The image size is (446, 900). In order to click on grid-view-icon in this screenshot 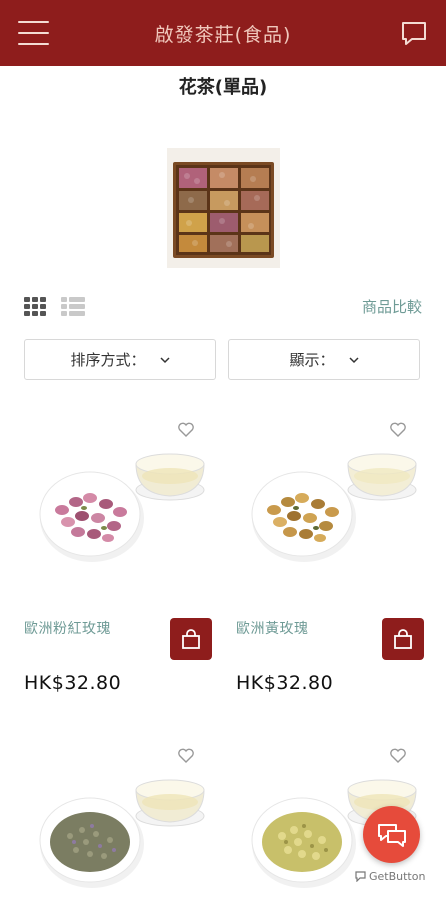, I will do `click(35, 306)`.